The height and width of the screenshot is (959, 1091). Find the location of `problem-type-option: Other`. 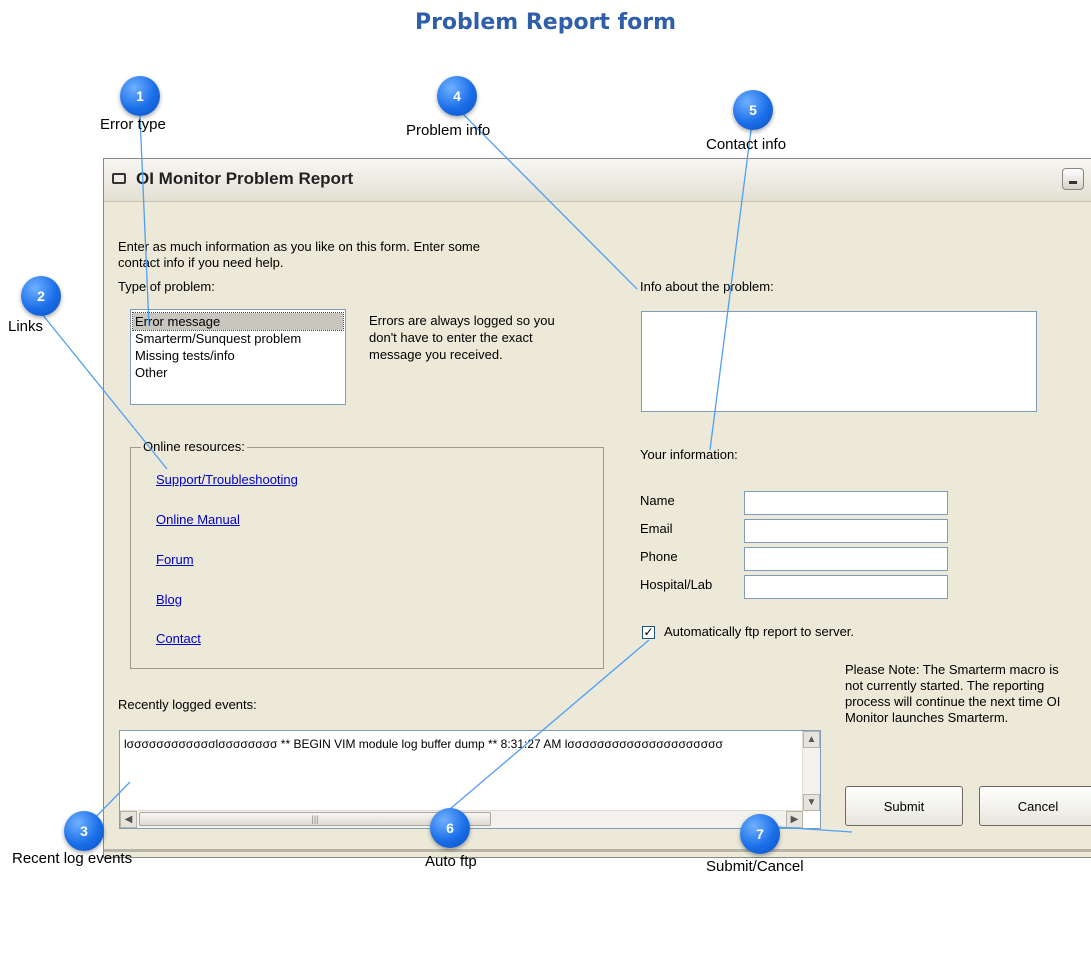

problem-type-option: Other is located at coordinates (238, 372).